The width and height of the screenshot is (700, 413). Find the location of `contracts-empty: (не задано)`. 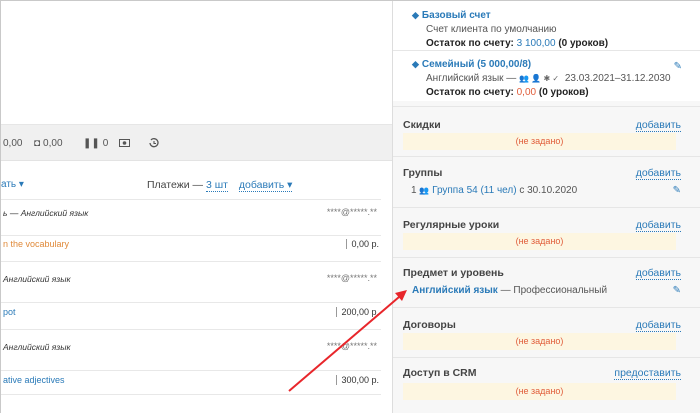

contracts-empty: (не задано) is located at coordinates (539, 341).